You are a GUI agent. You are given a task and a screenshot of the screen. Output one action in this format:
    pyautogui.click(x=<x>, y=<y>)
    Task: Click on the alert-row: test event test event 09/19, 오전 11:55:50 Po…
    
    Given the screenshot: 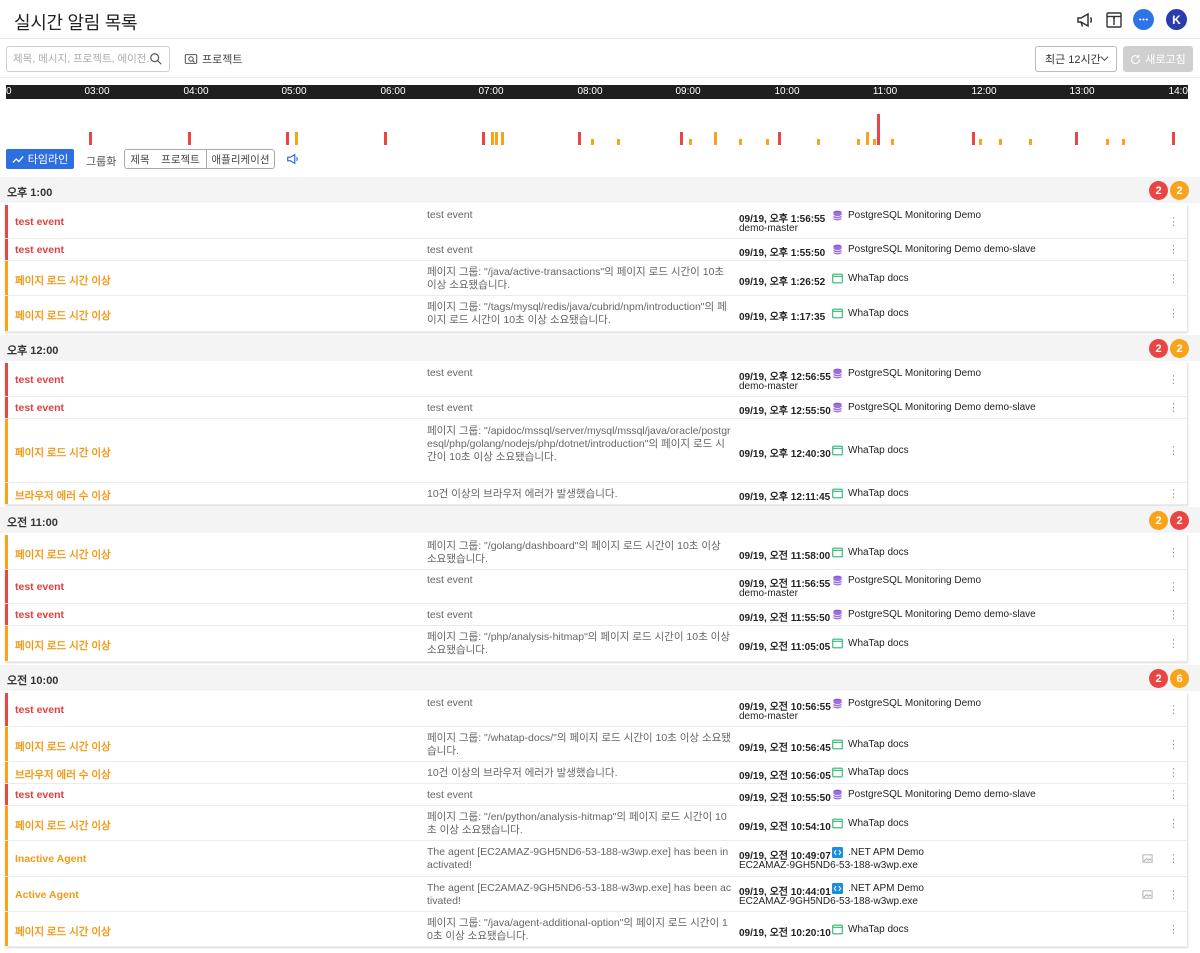 What is the action you would take?
    pyautogui.click(x=596, y=615)
    